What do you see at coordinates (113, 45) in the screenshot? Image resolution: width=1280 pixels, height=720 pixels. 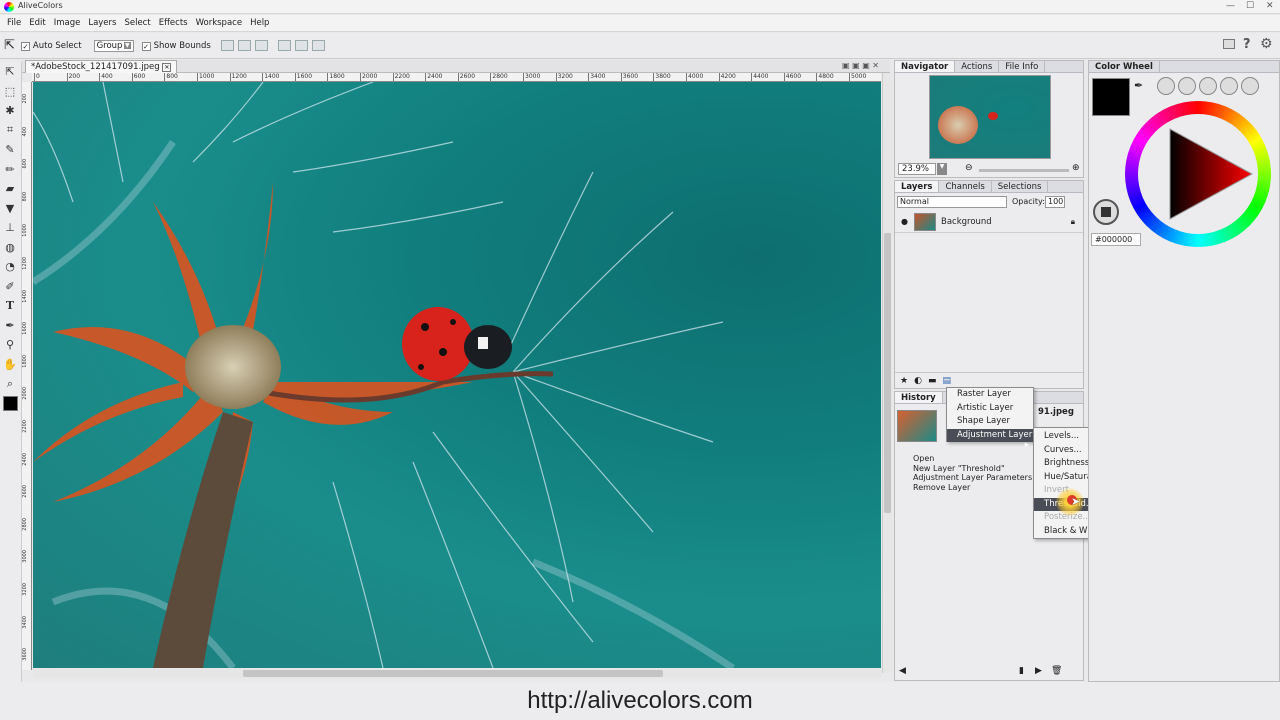 I see `group-select: Group ▼` at bounding box center [113, 45].